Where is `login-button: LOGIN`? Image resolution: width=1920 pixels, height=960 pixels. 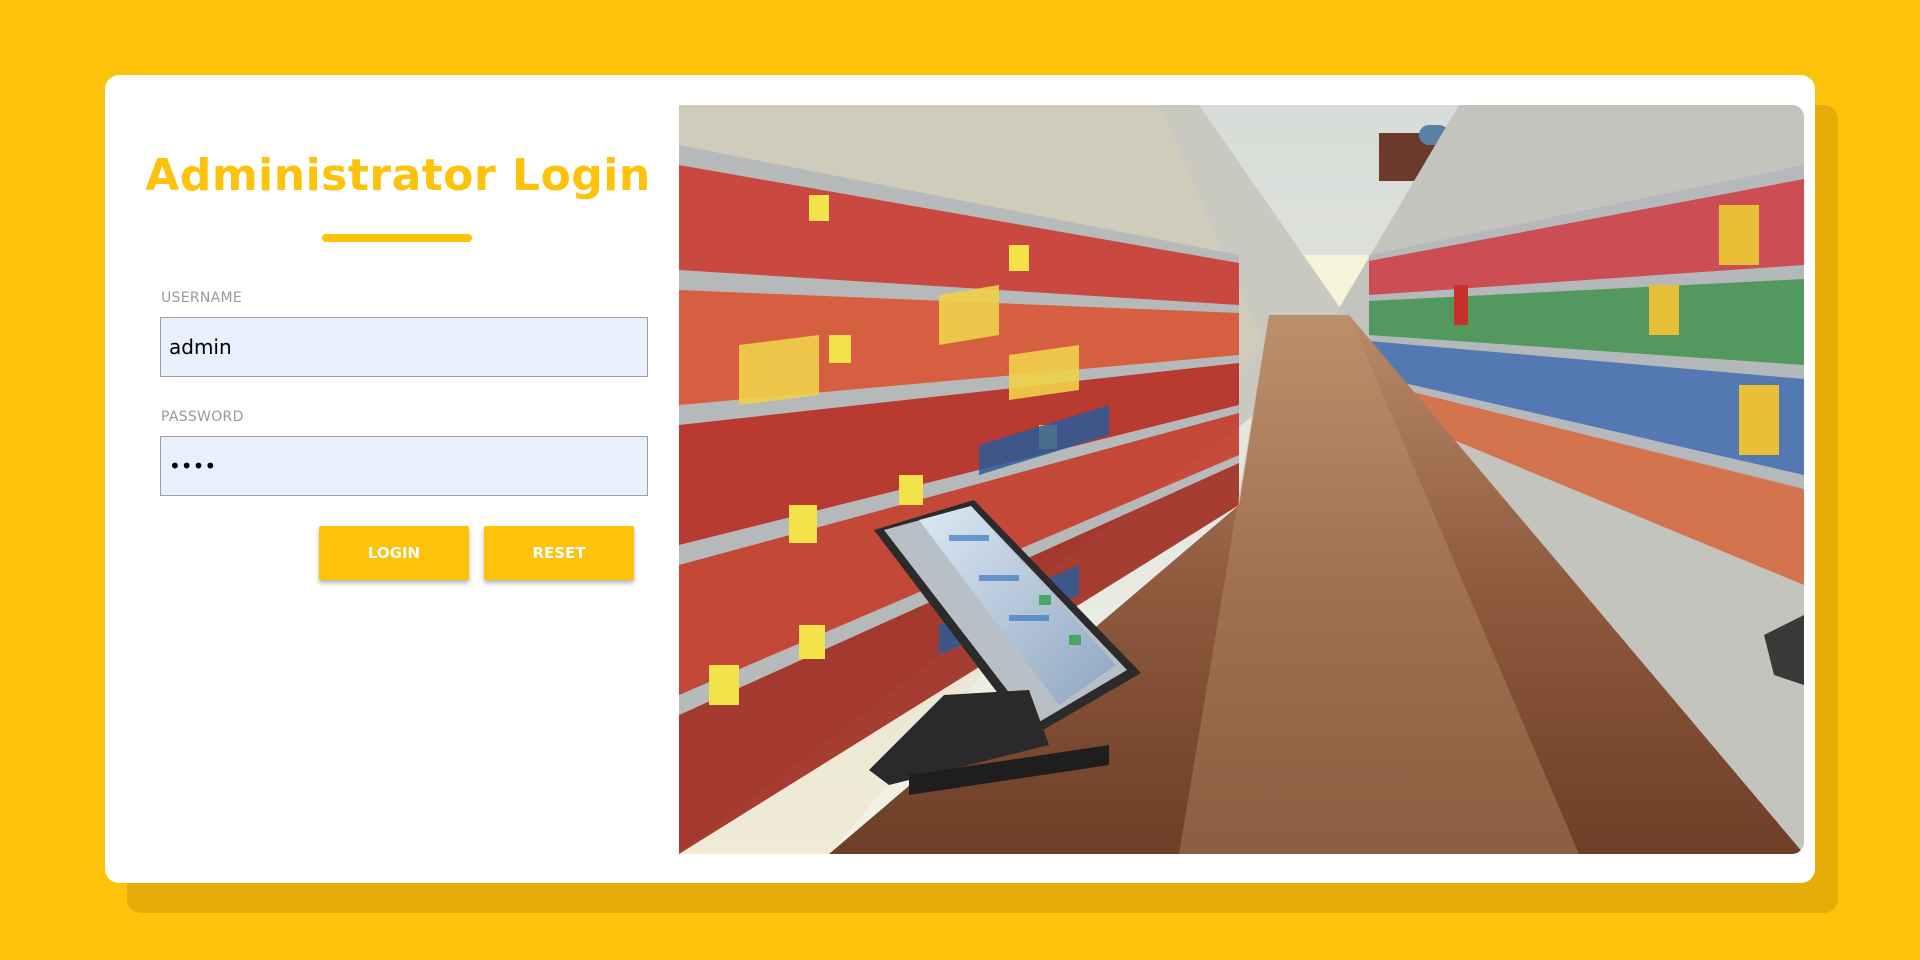
login-button: LOGIN is located at coordinates (394, 553).